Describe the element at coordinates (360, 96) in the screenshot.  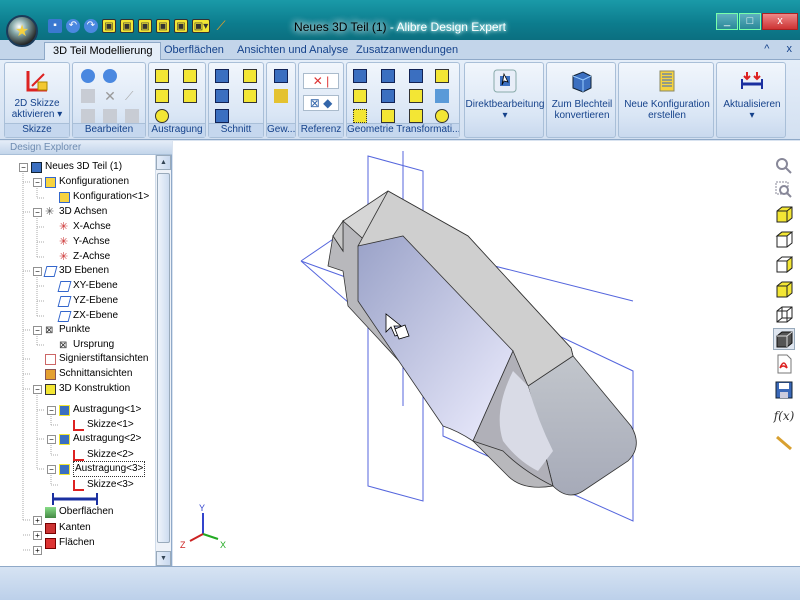
I see `pattern-icon` at that location.